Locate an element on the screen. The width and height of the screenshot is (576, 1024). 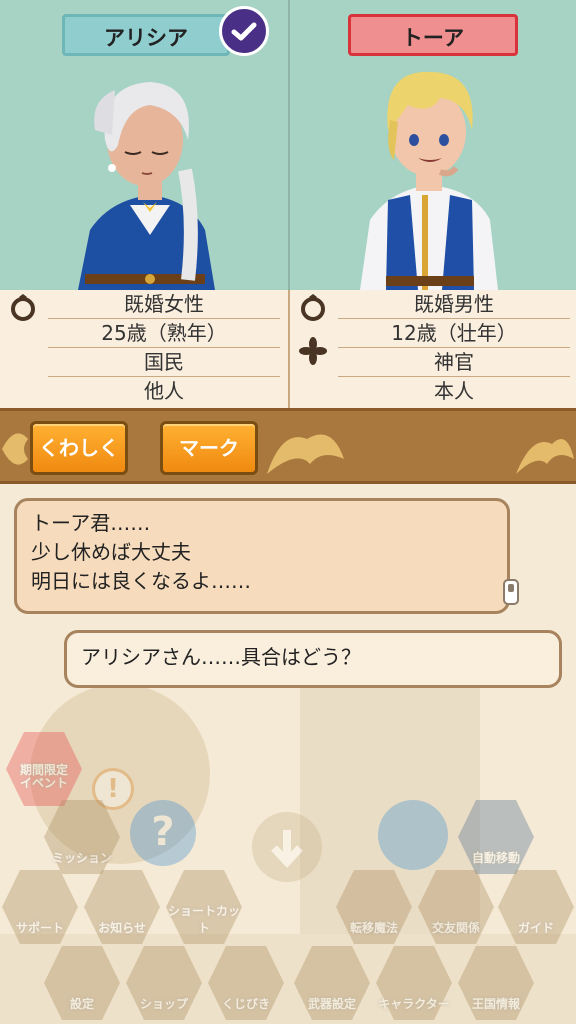
flower-icon is located at coordinates (313, 351).